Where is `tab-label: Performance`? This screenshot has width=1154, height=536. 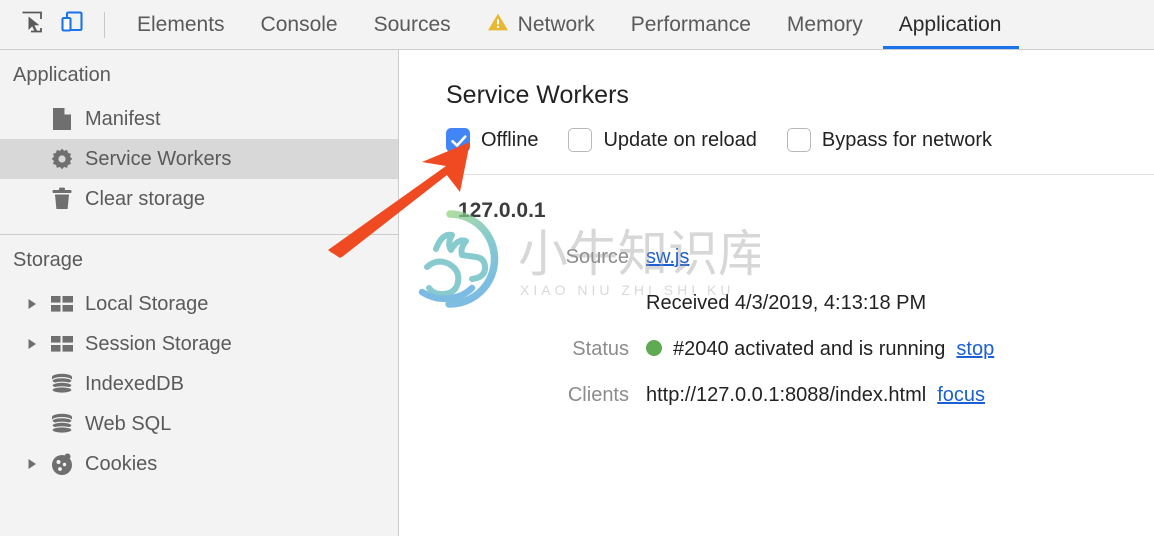
tab-label: Performance is located at coordinates (690, 24).